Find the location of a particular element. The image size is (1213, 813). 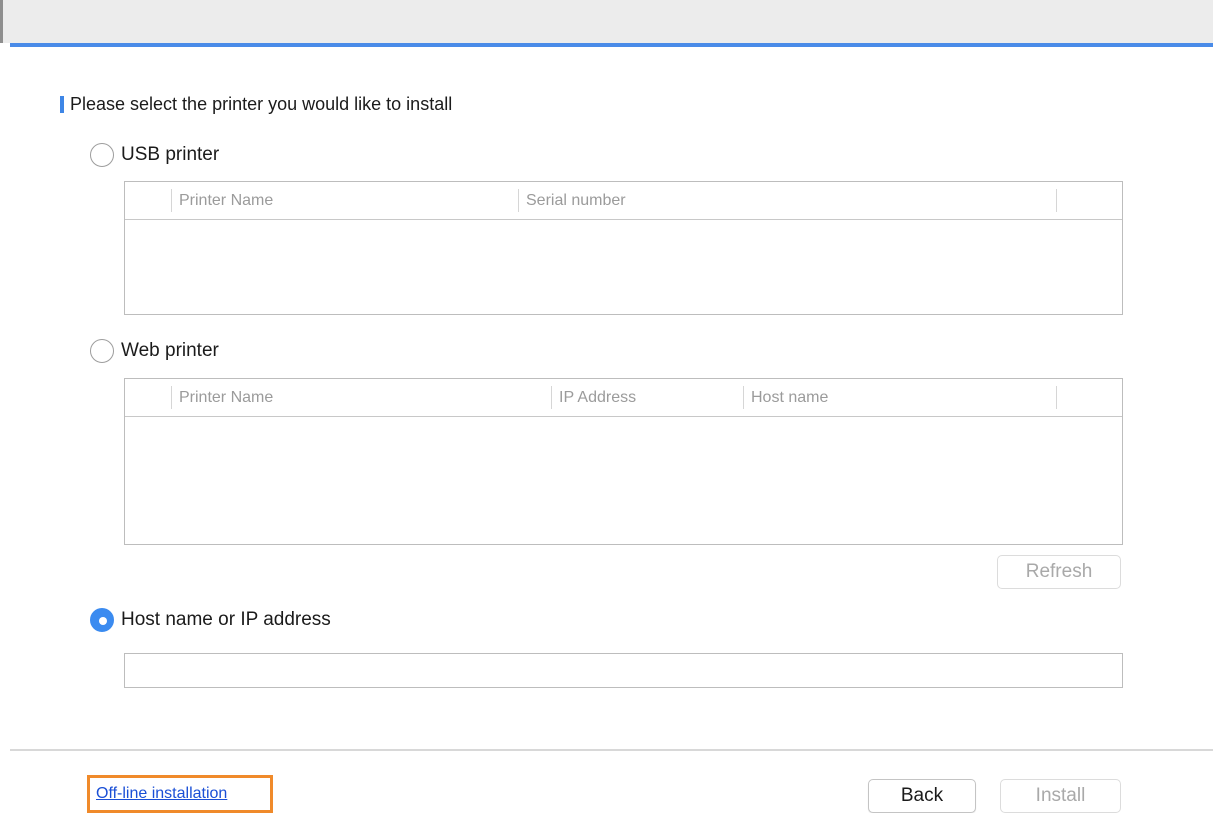

web-table-header: Printer Name IP Address Host name is located at coordinates (623, 398).